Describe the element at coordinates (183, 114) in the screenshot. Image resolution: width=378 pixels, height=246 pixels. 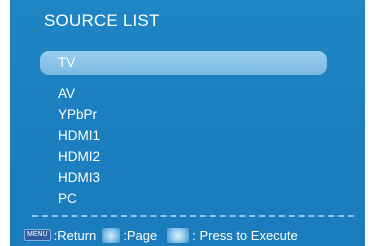
I see `source-item-ypbpr: YPbPr` at that location.